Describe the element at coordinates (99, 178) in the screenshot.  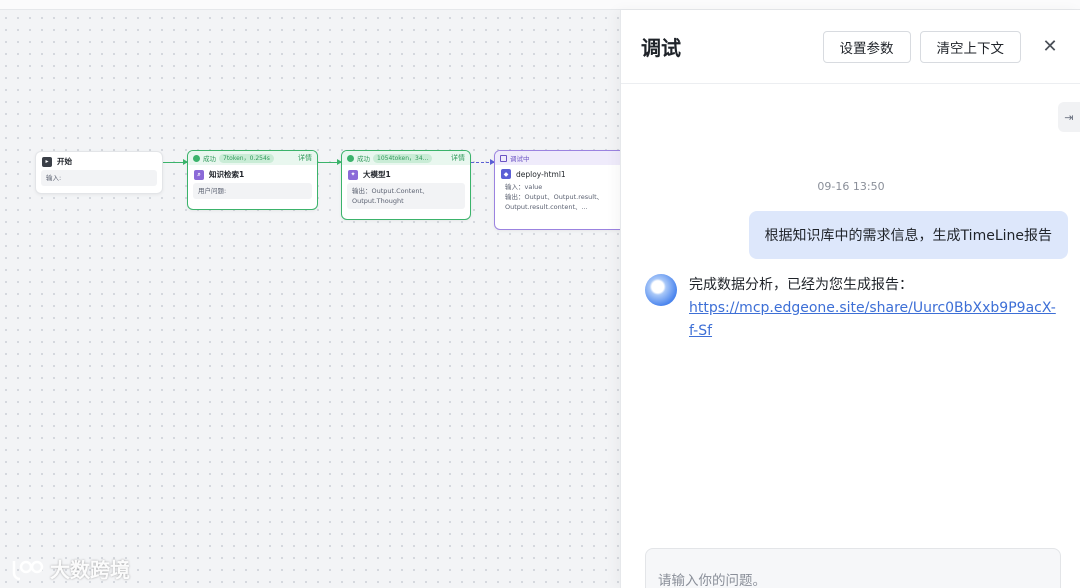
I see `node-start-body: 输入:` at that location.